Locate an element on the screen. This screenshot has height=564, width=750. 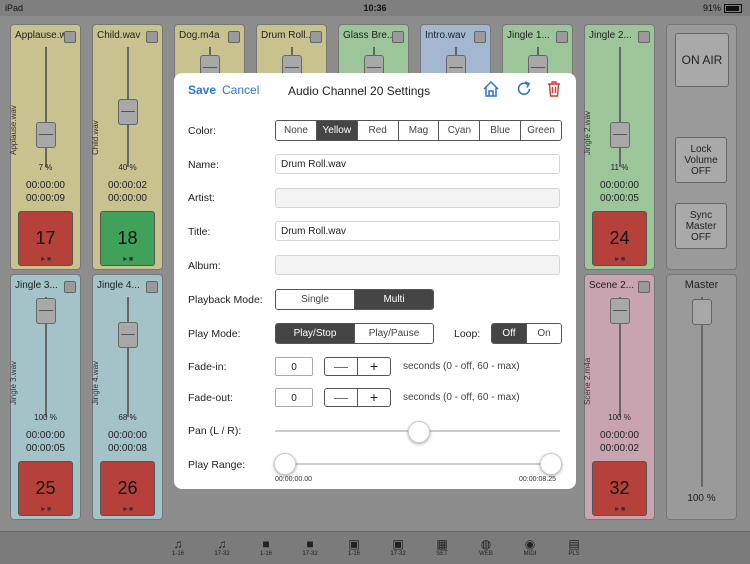
home-icon is located at coordinates (491, 89).